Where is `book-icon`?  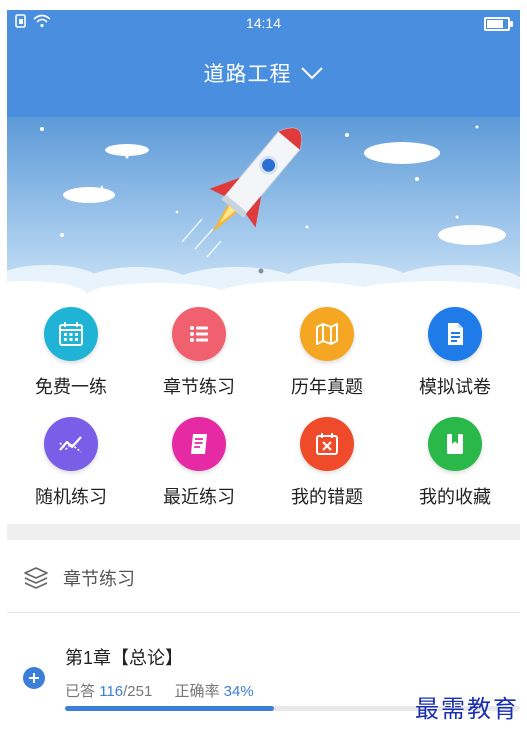 book-icon is located at coordinates (199, 444).